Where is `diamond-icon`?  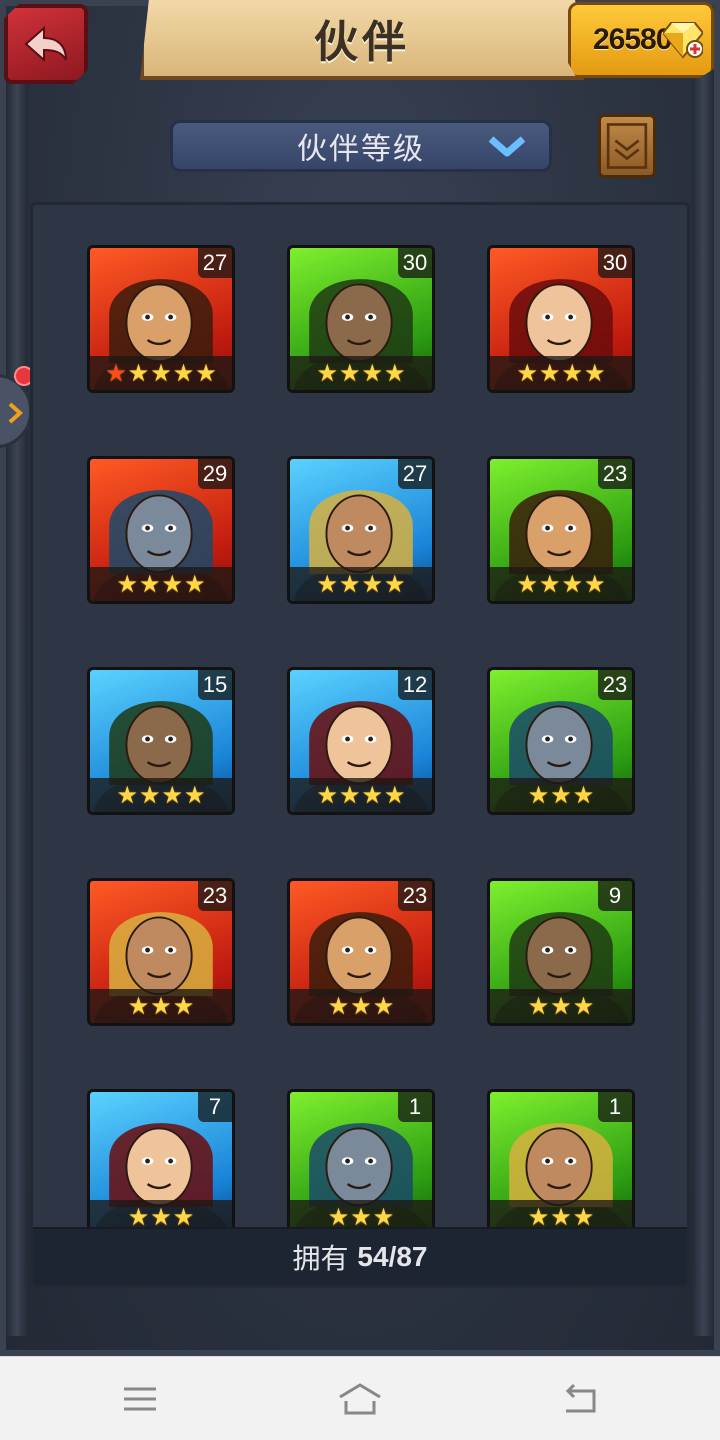 diamond-icon is located at coordinates (683, 40).